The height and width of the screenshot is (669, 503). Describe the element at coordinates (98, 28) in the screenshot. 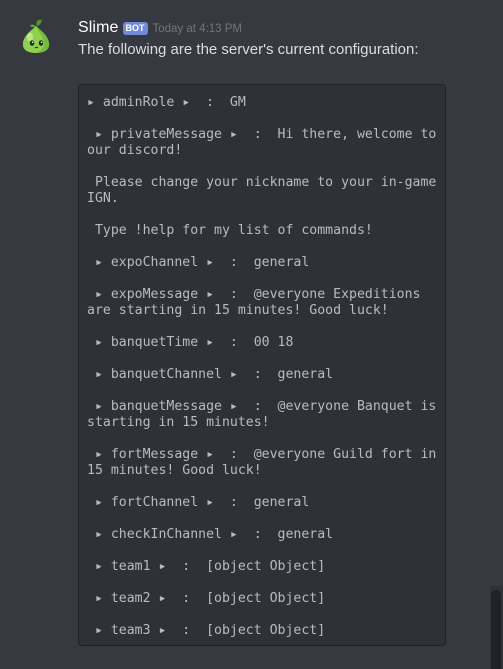

I see `author-username: Slime` at that location.